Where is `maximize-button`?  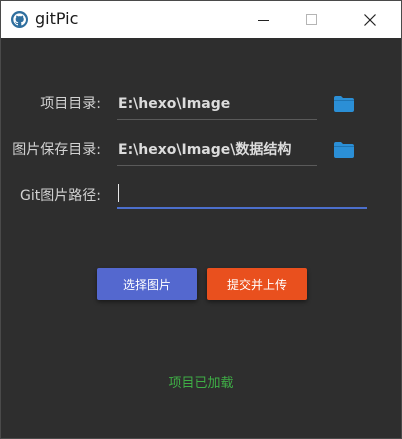
maximize-button is located at coordinates (312, 19).